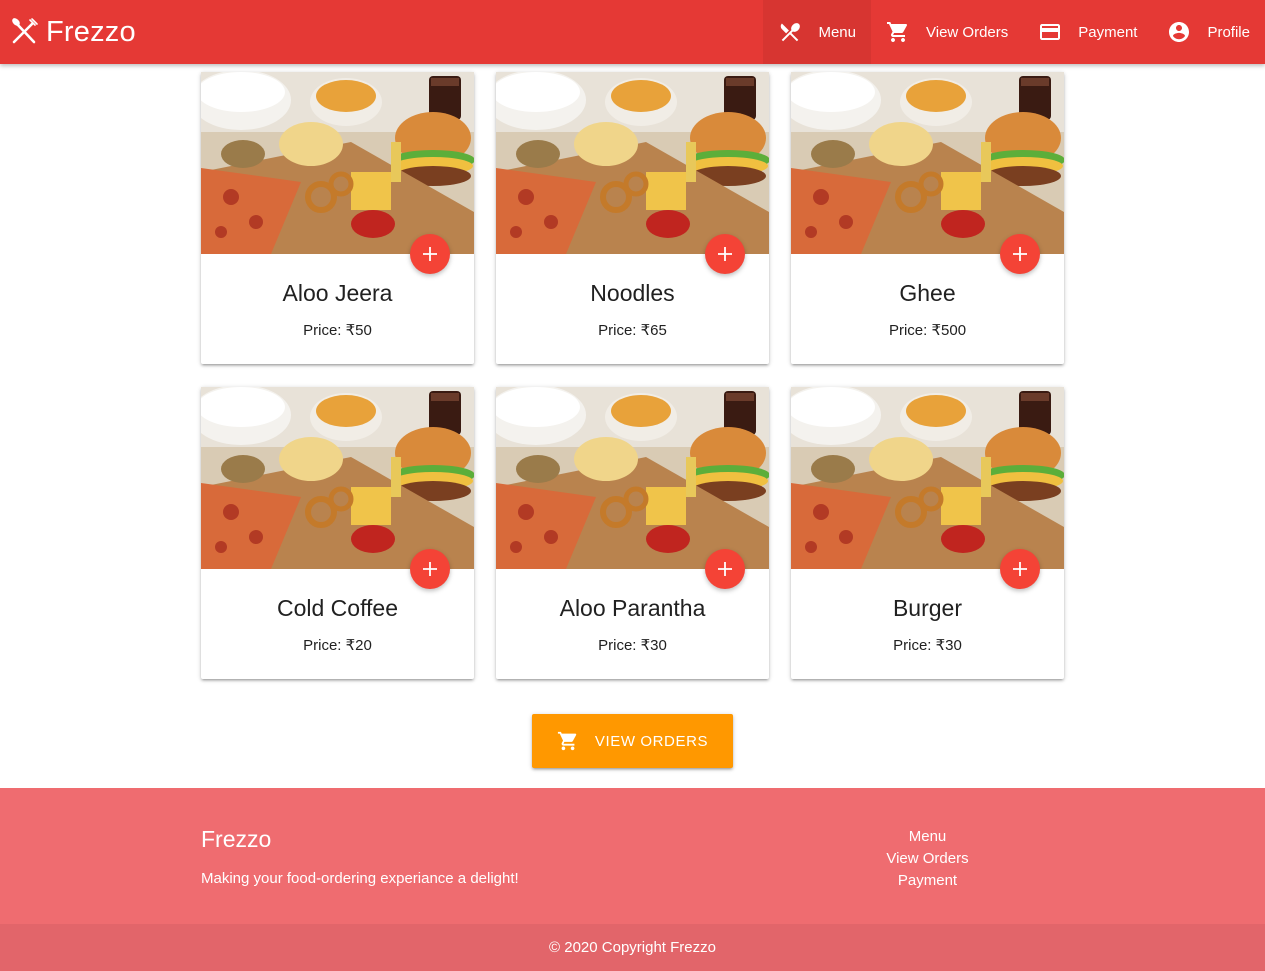  What do you see at coordinates (927, 330) in the screenshot?
I see `item-price: Price: ₹500` at bounding box center [927, 330].